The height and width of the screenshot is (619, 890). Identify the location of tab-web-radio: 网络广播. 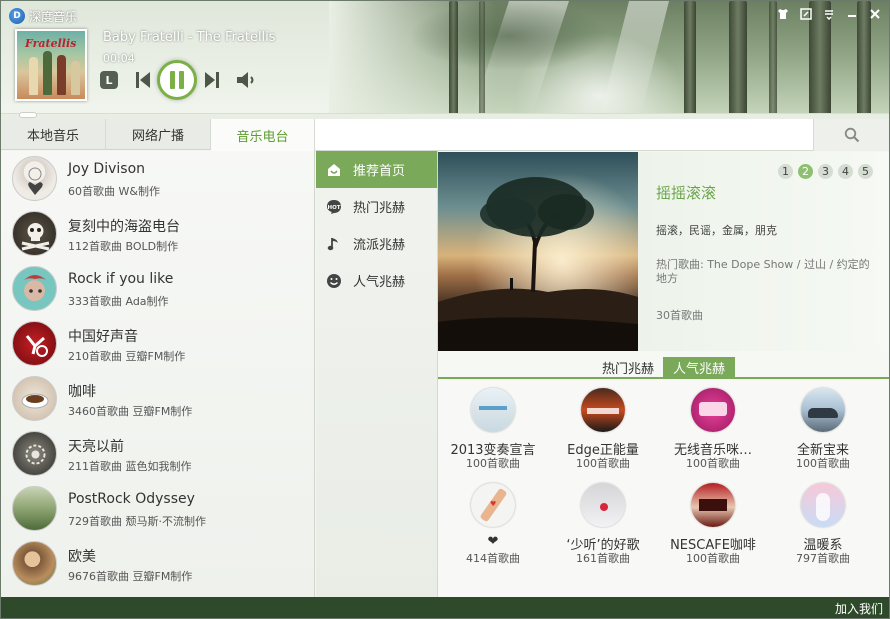
(158, 134).